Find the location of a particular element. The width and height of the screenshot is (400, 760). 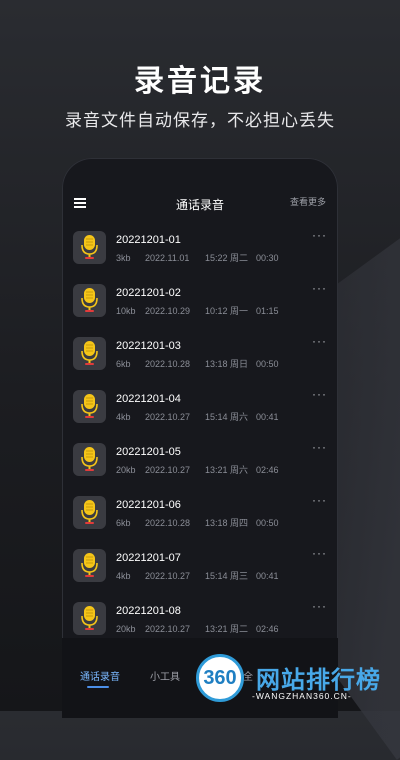

recording-date: 2022.10.29 is located at coordinates (168, 311).